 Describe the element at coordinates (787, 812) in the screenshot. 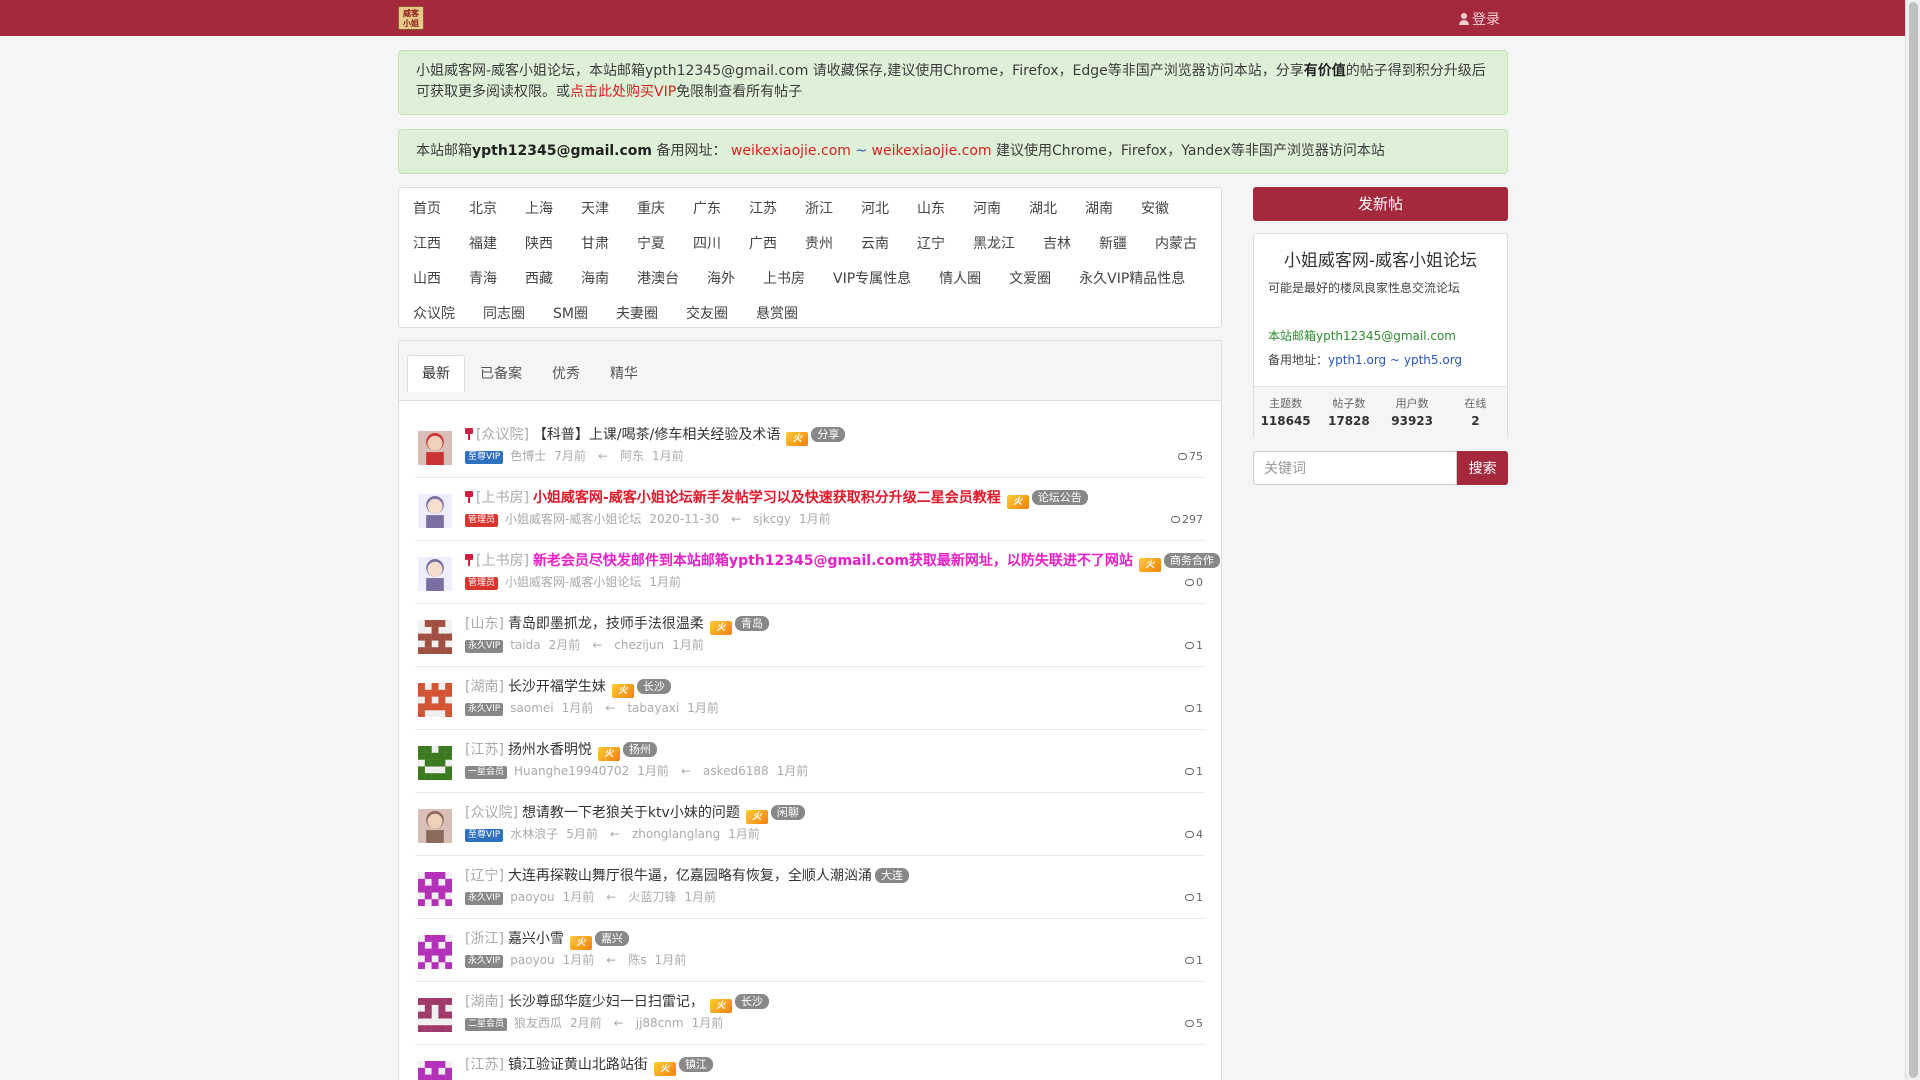

I see `thread-tag: 闲聊` at that location.